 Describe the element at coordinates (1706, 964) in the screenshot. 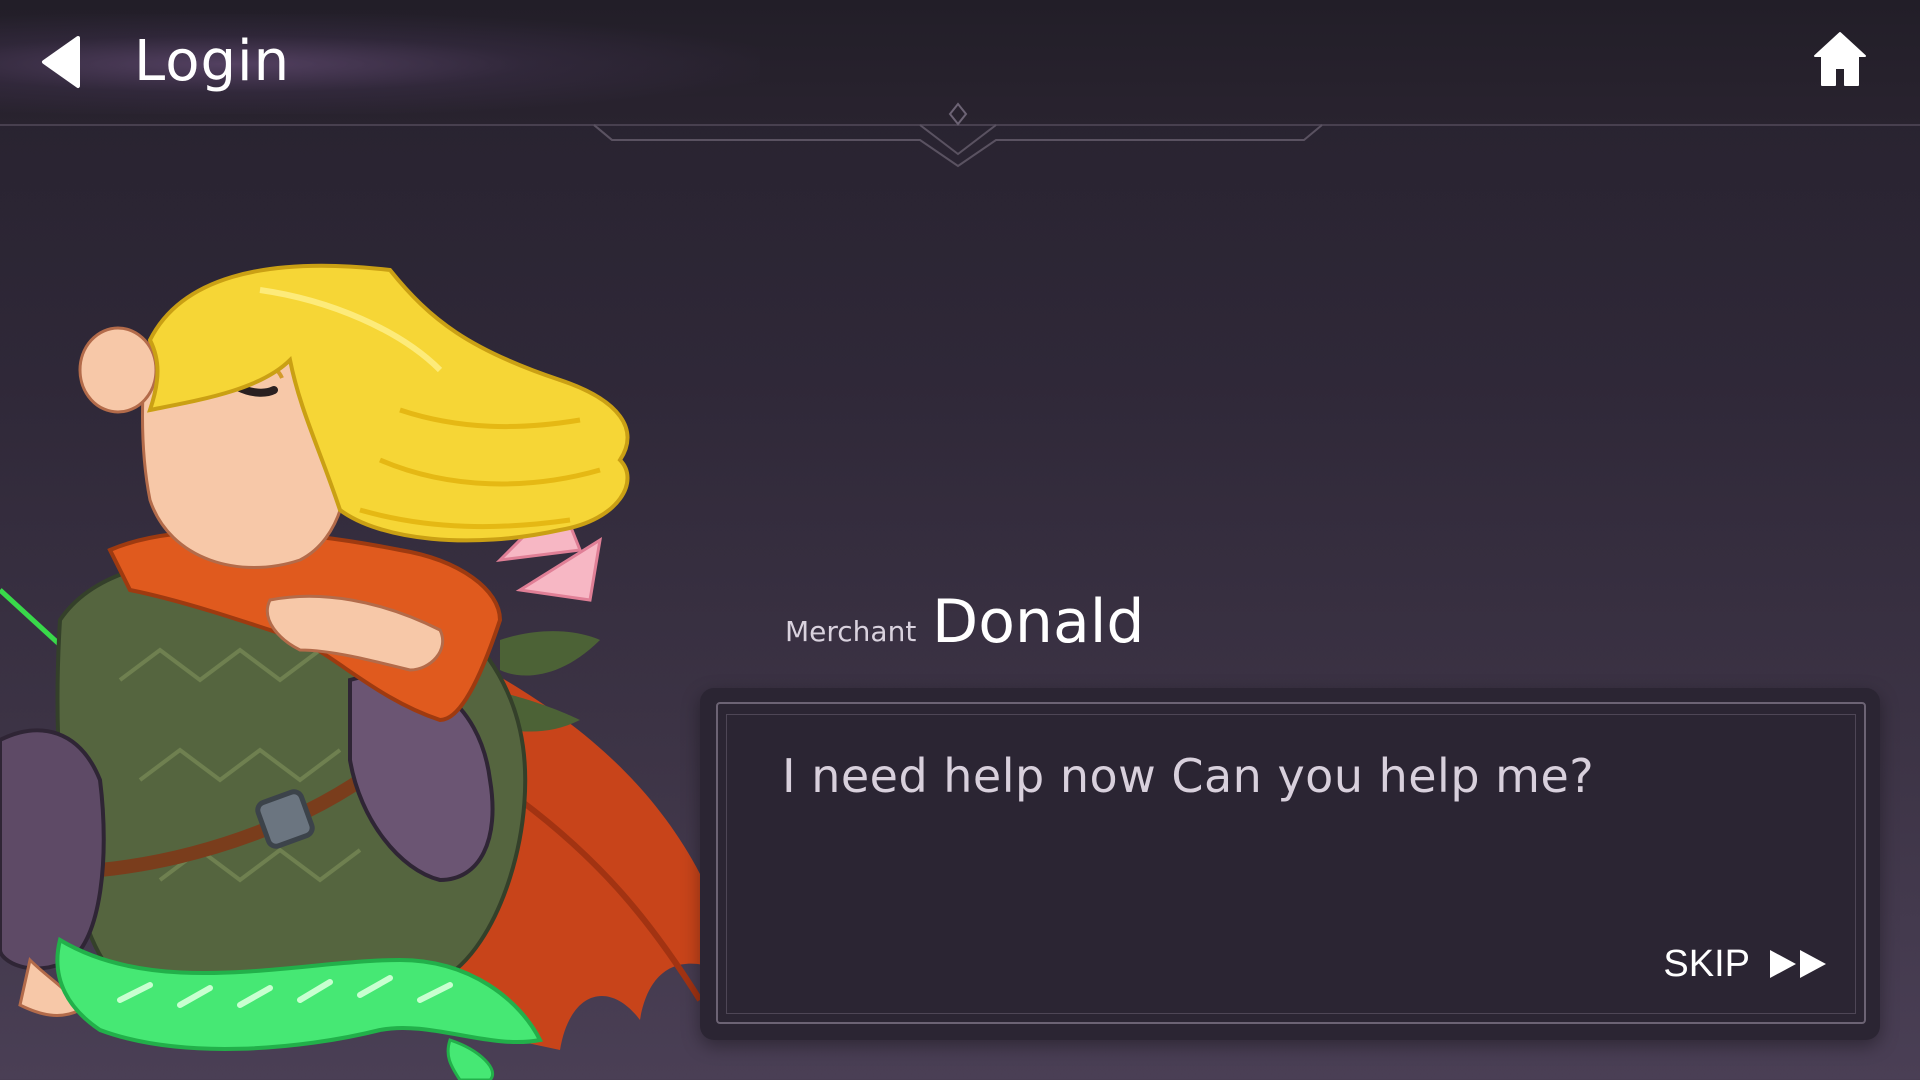

I see `skip-label: SKIP` at that location.